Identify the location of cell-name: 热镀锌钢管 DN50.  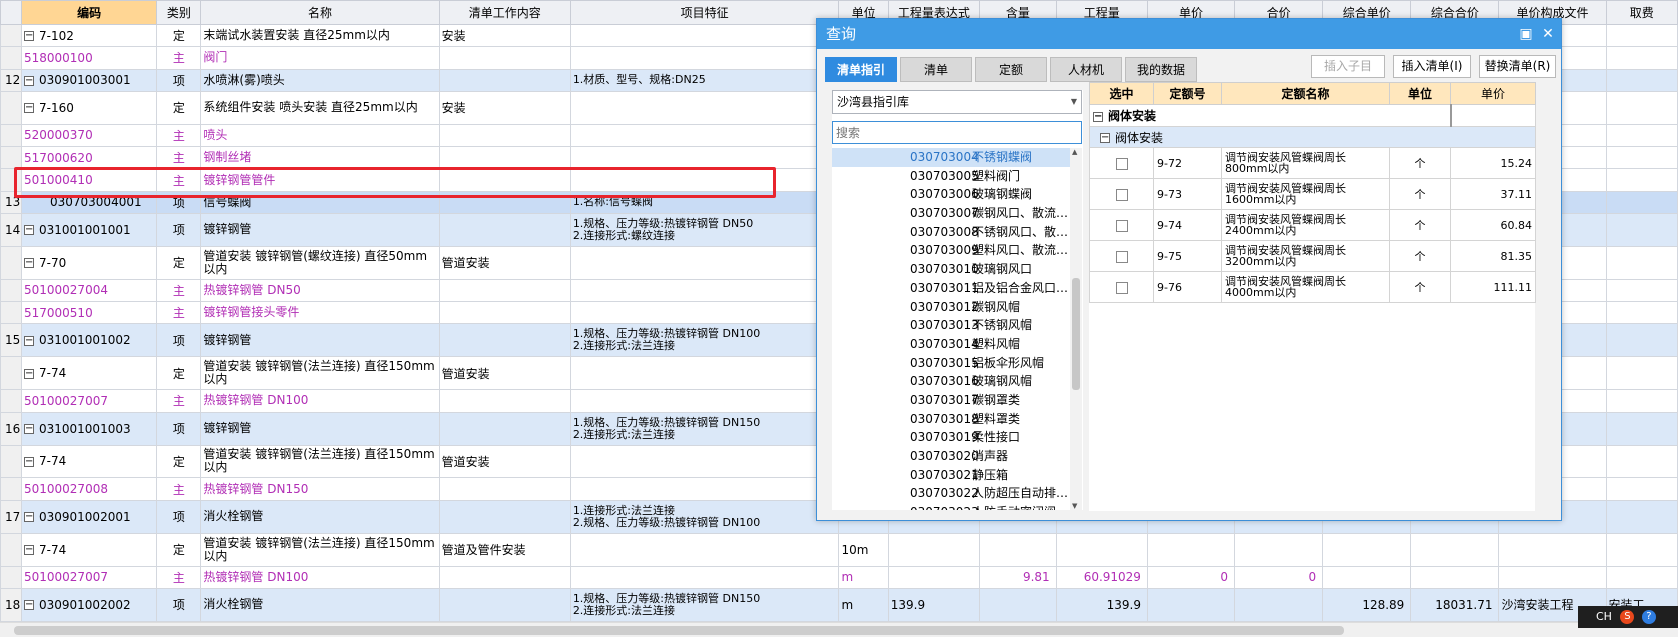
(320, 290).